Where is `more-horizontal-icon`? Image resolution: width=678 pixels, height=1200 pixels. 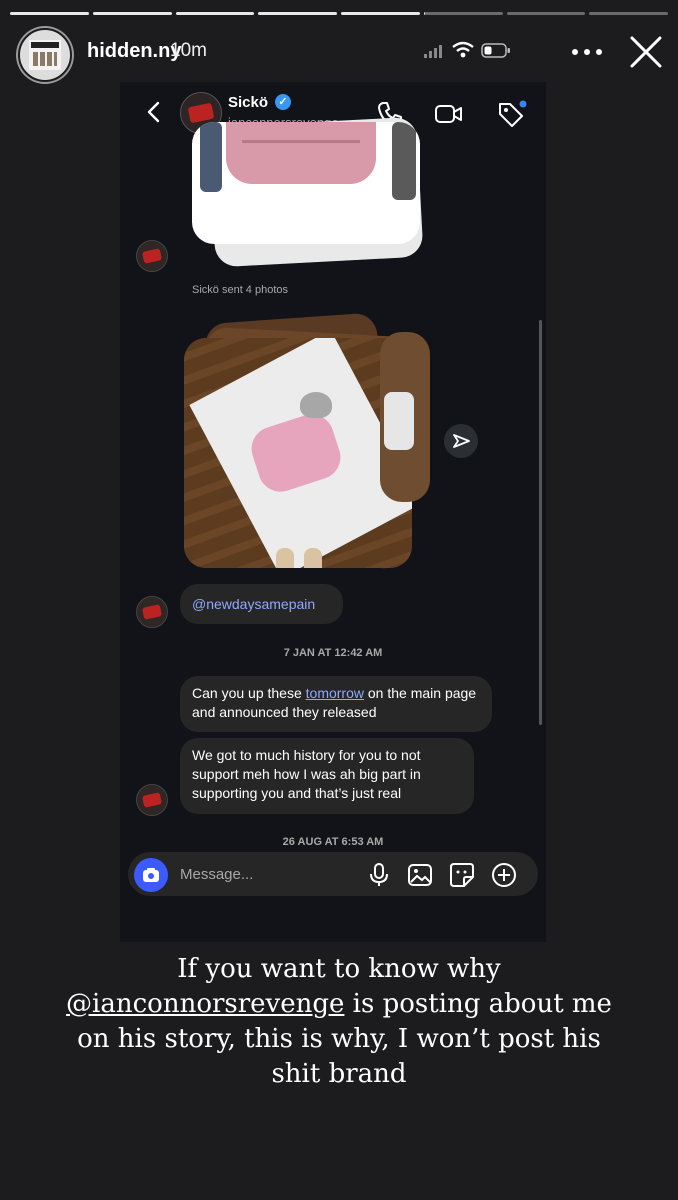 more-horizontal-icon is located at coordinates (588, 52).